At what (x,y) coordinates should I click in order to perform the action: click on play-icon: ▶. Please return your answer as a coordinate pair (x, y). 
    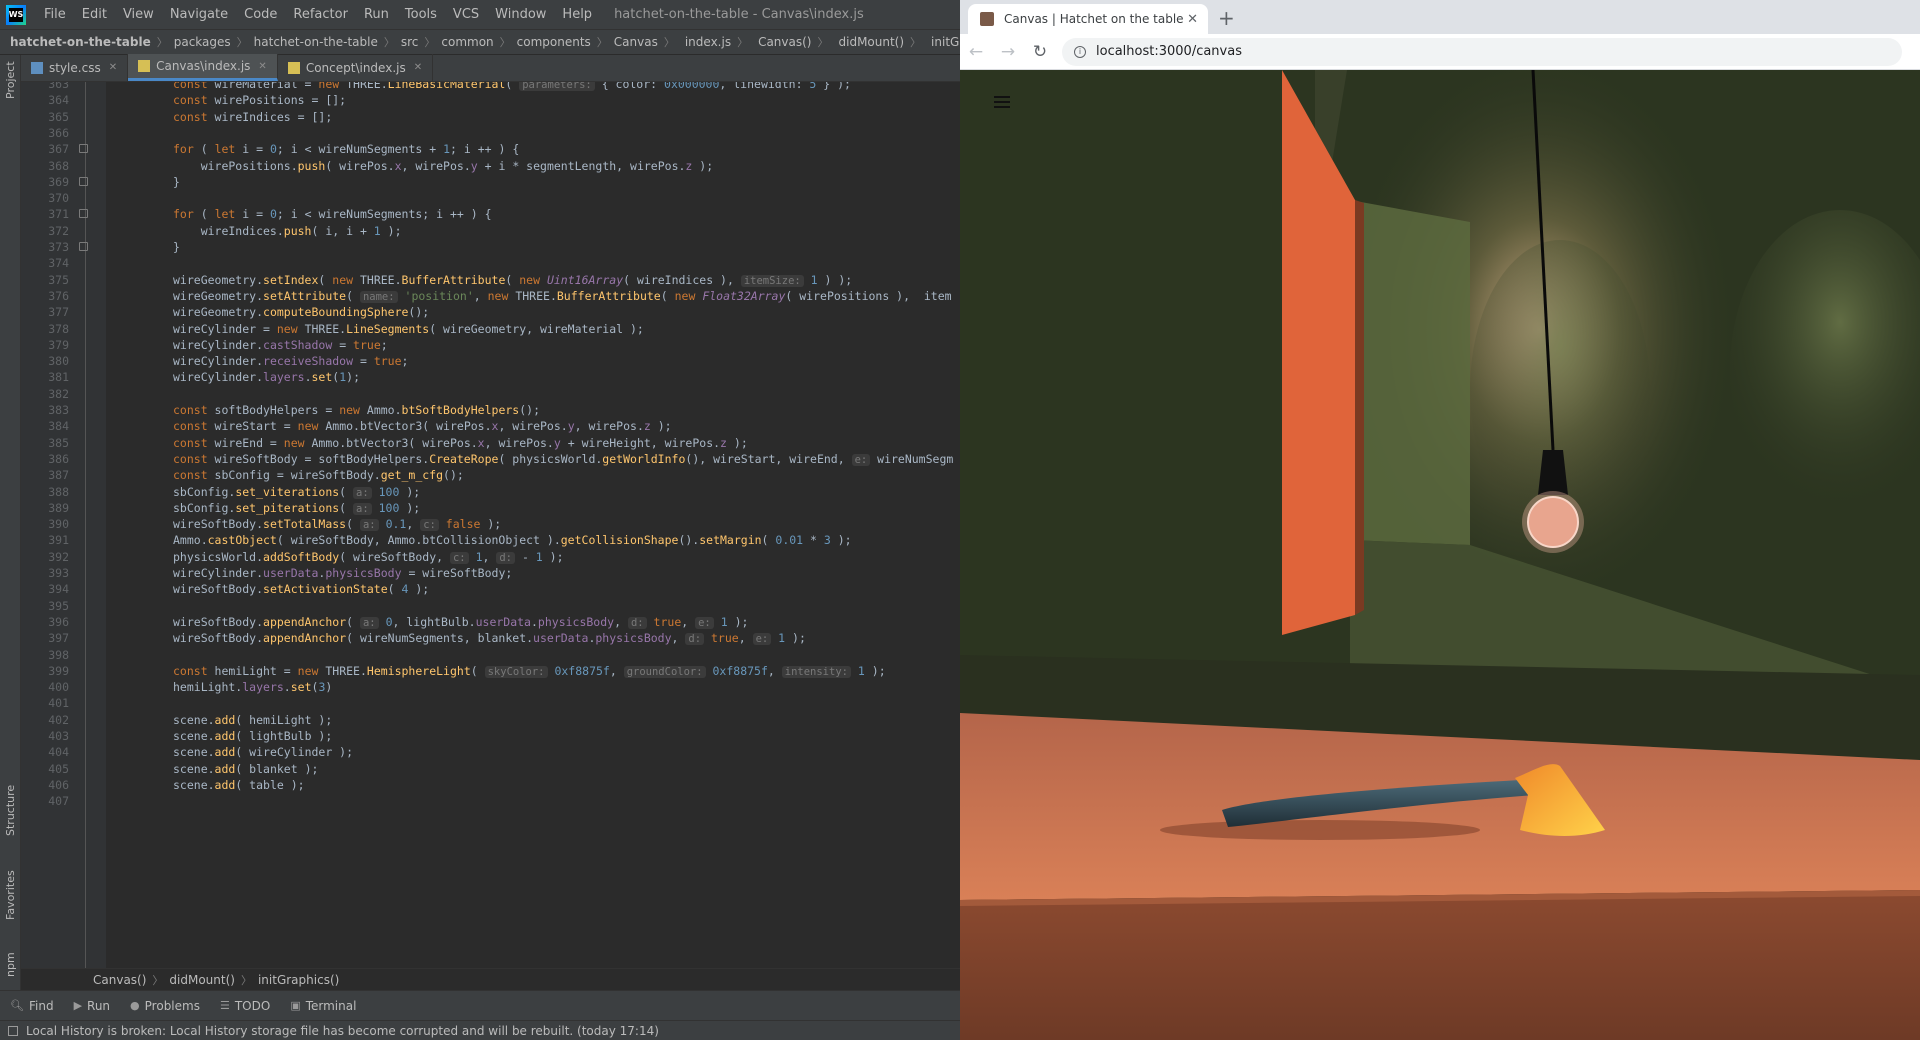
    Looking at the image, I should click on (78, 1005).